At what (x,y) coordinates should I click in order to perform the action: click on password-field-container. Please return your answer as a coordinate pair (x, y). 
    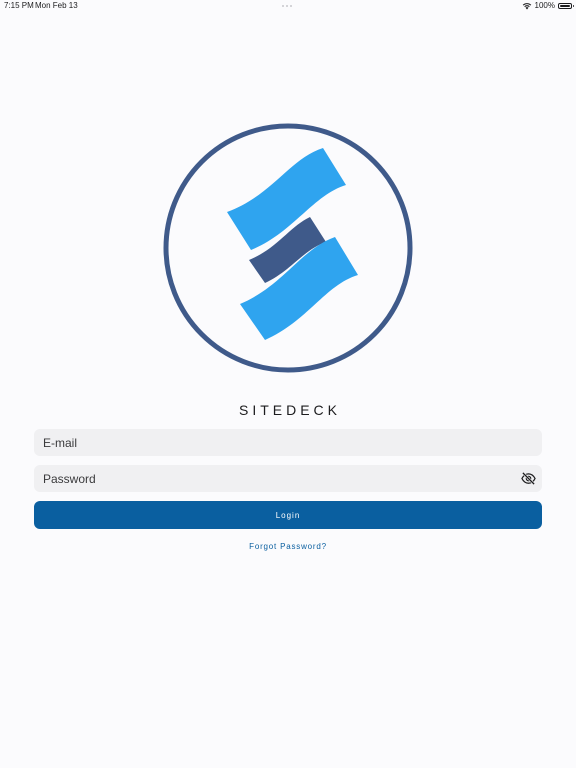
    Looking at the image, I should click on (288, 478).